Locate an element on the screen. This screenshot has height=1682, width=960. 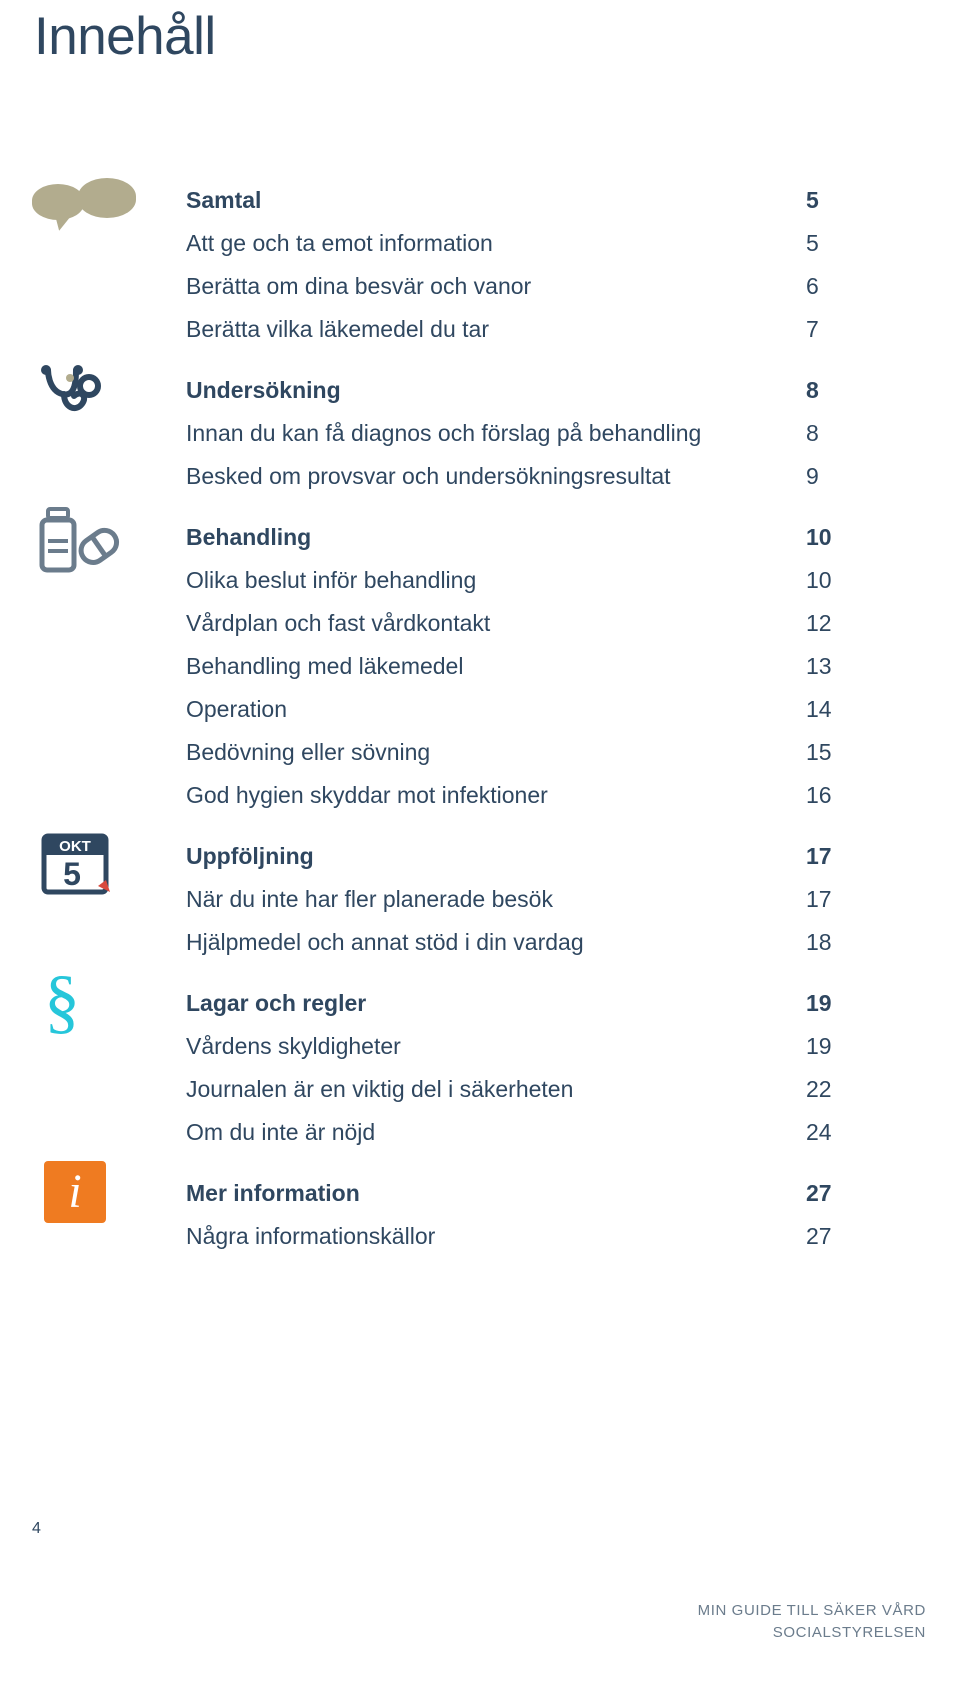
page-number: 4 is located at coordinates (36, 1528).